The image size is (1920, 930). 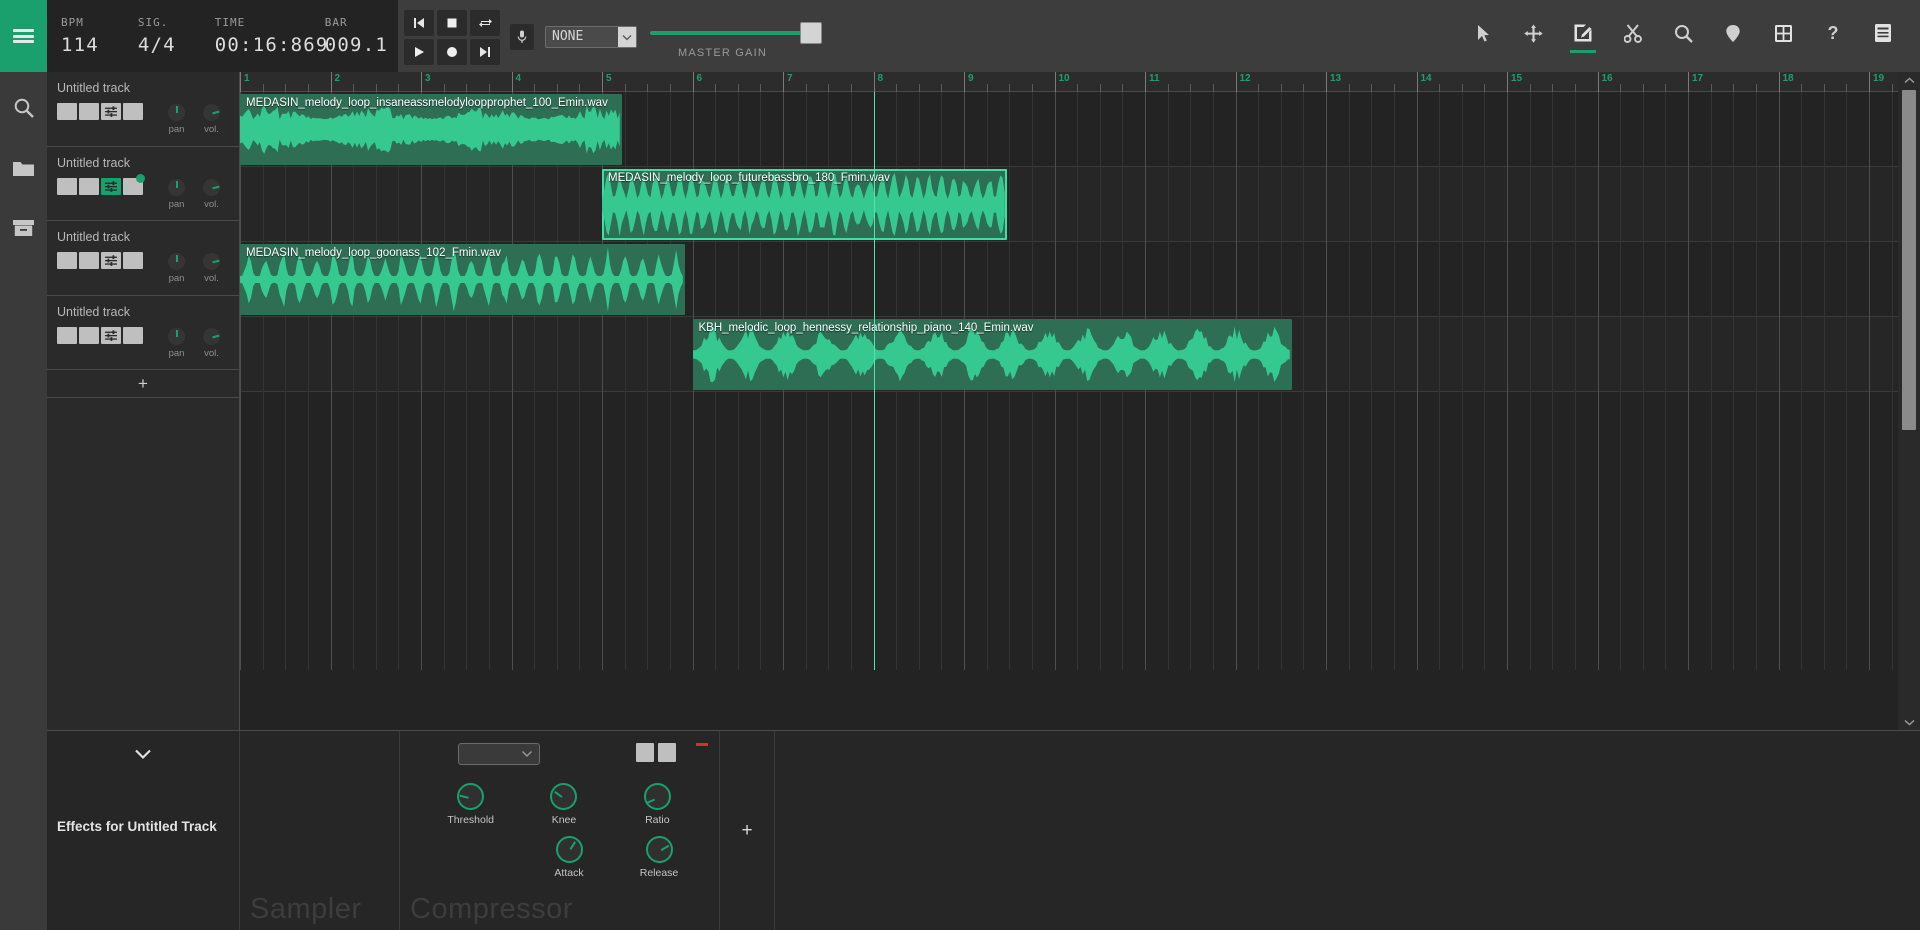 I want to click on map-pin-icon, so click(x=1733, y=33).